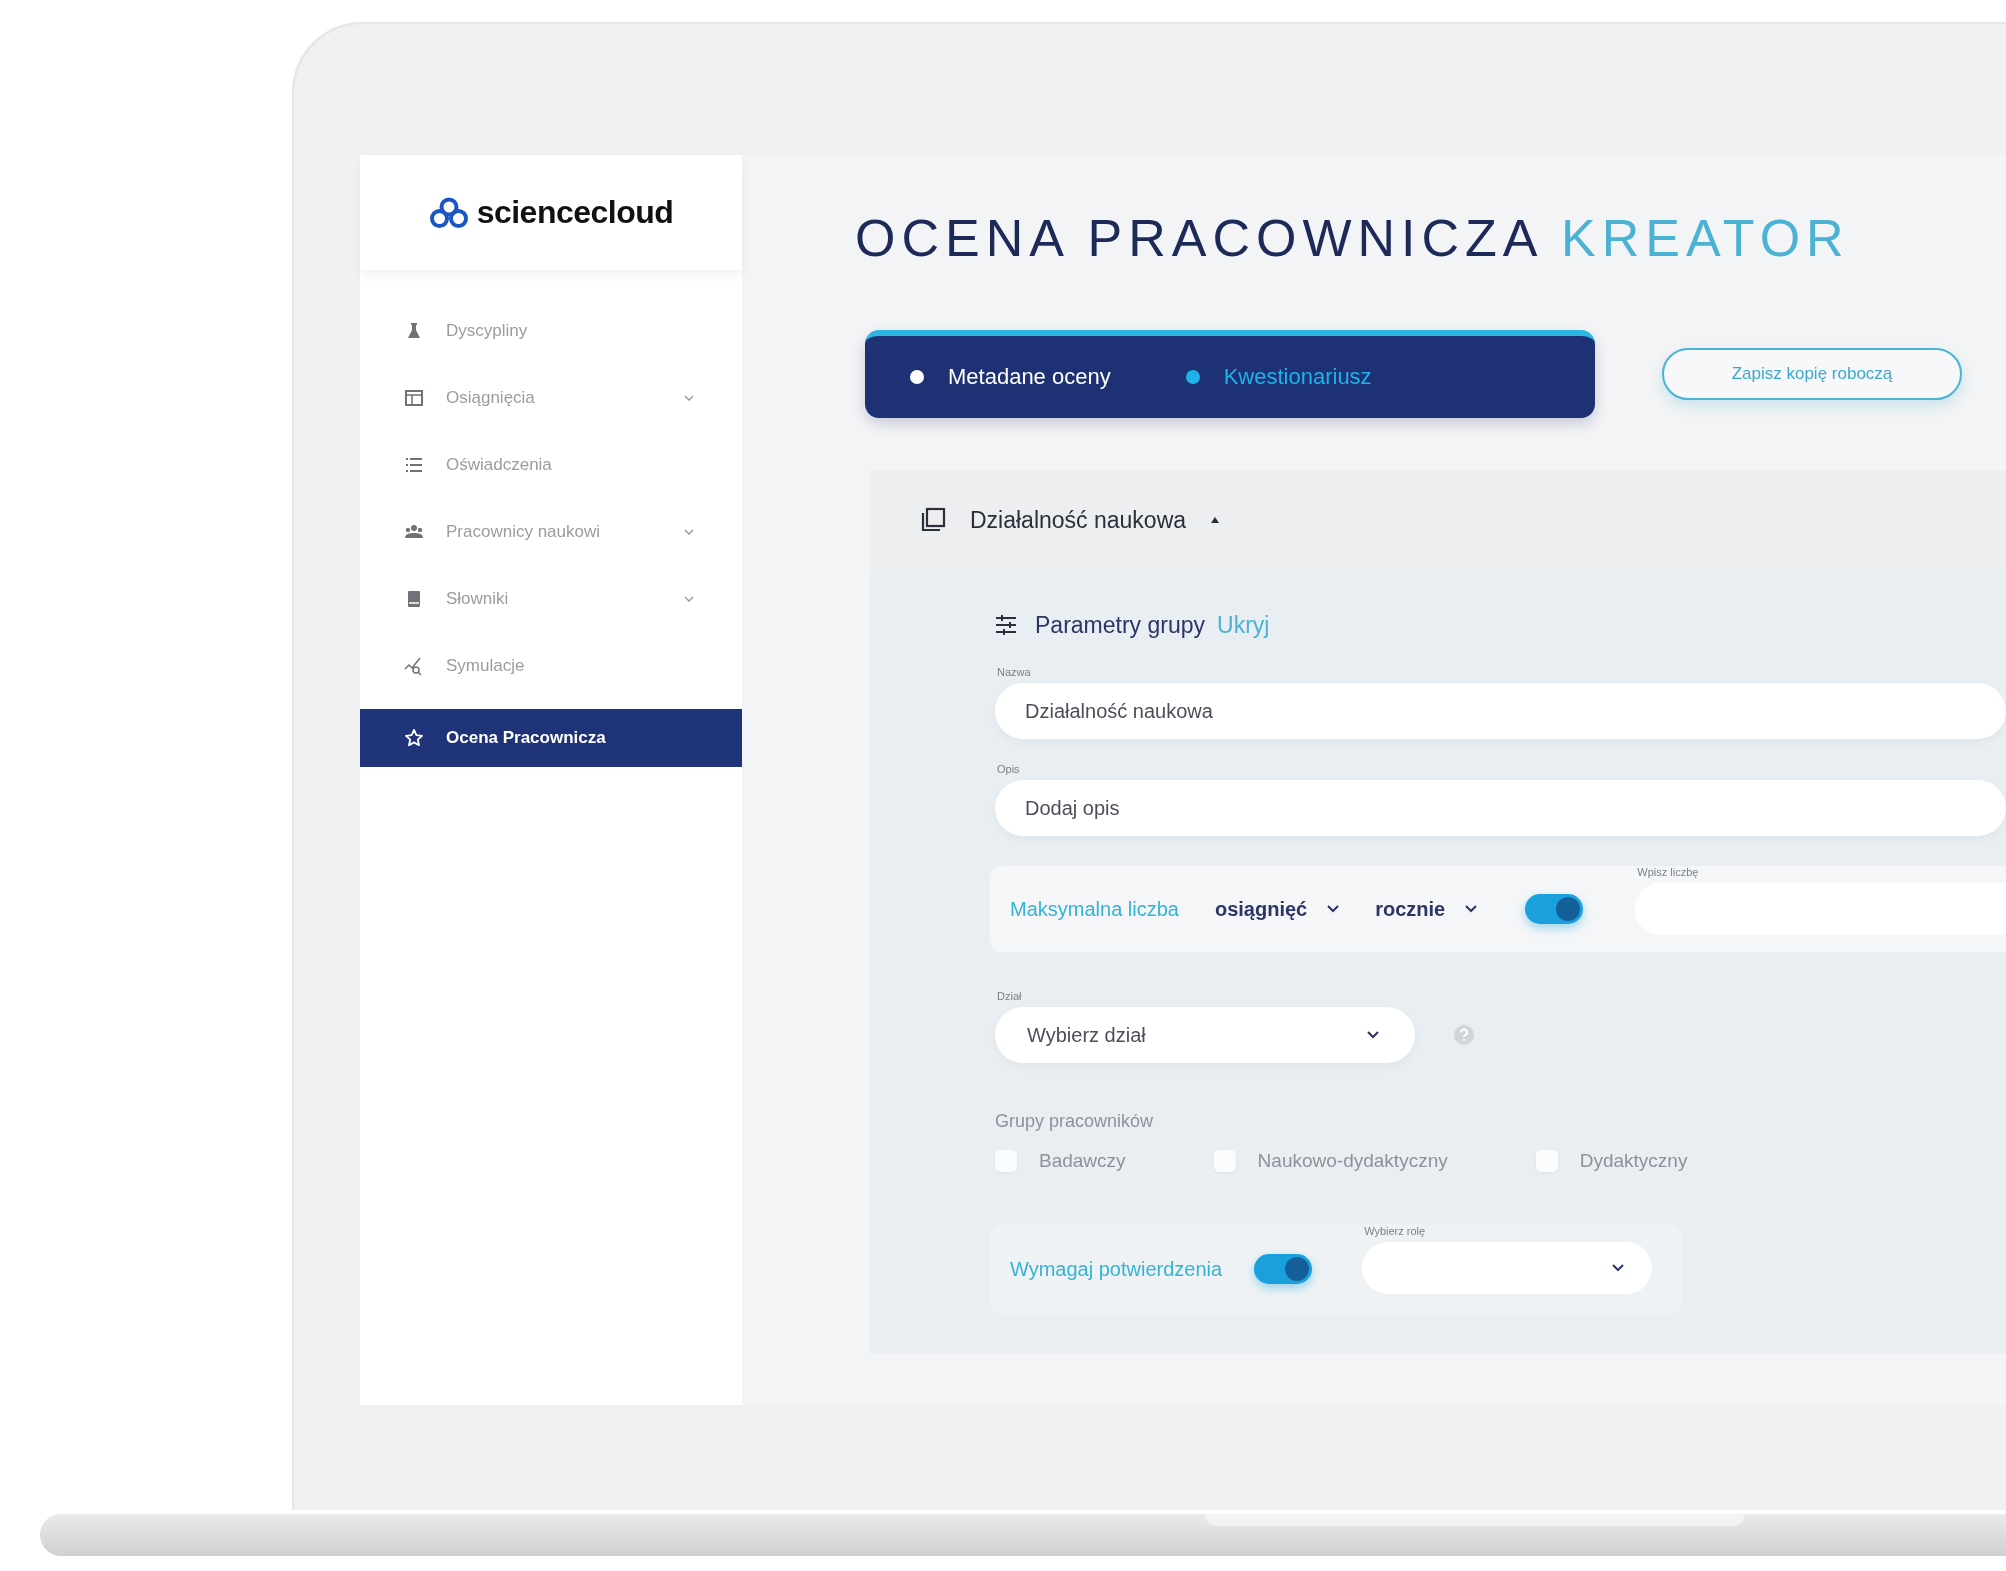  Describe the element at coordinates (1116, 1269) in the screenshot. I see `confirmation-label: Wymagaj potwierdzenia` at that location.